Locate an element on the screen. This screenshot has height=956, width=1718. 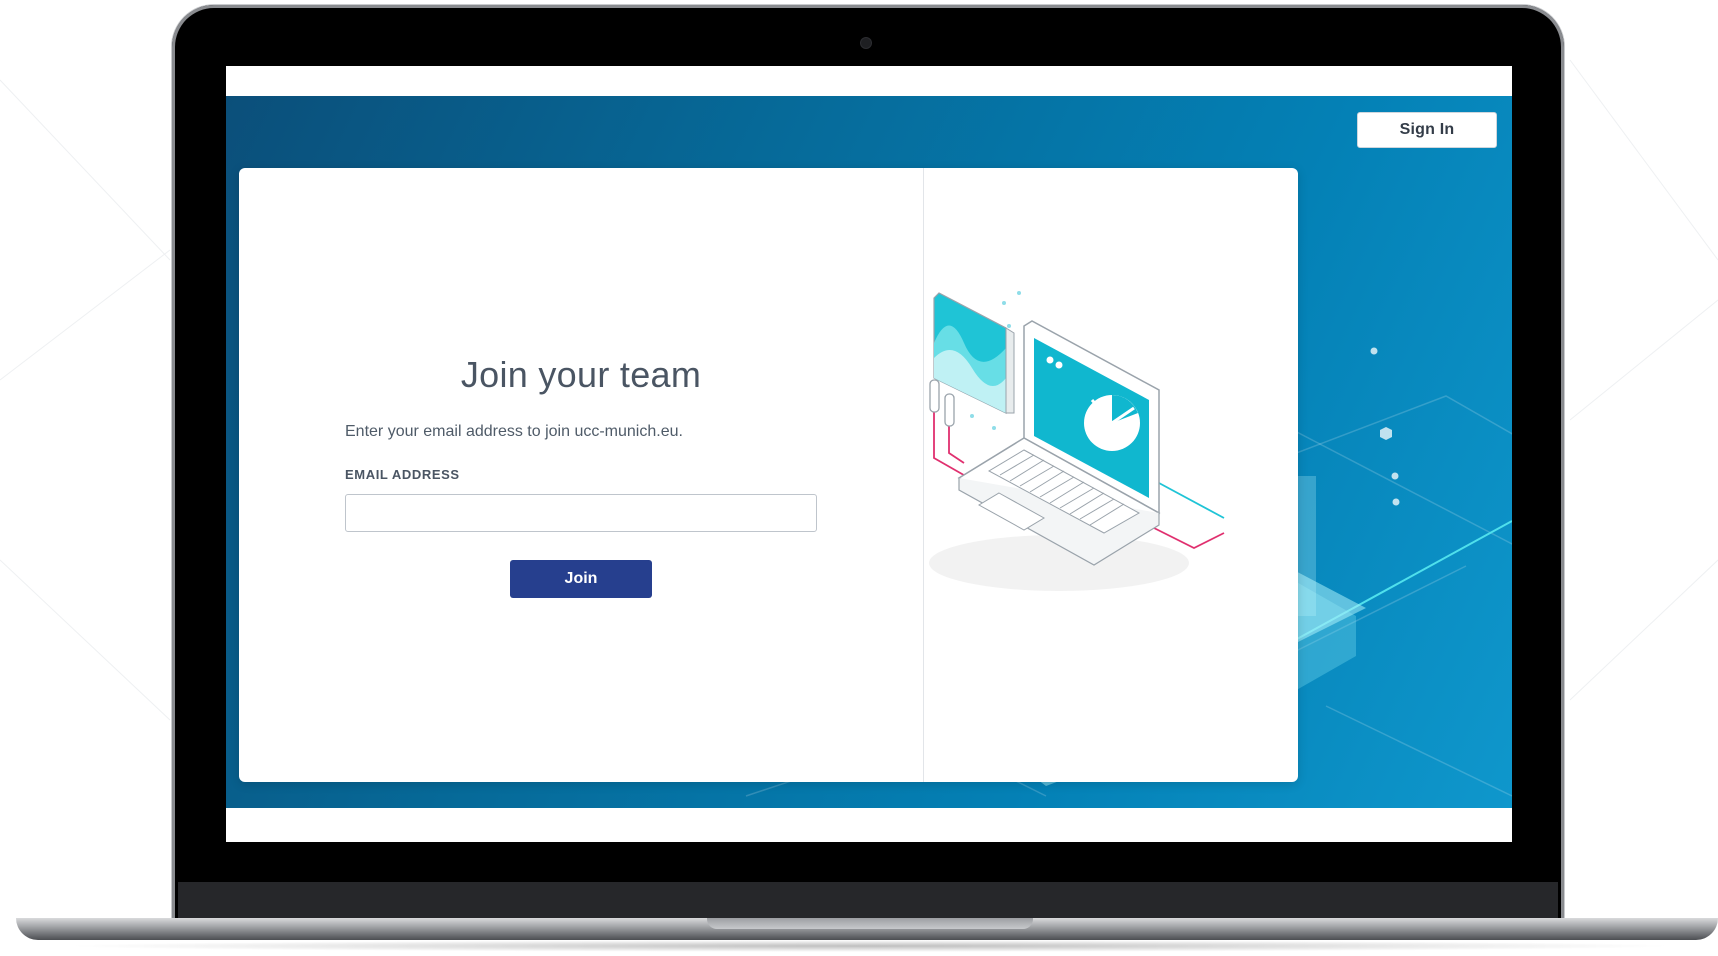
email-label: EMAIL ADDRESS is located at coordinates (402, 474).